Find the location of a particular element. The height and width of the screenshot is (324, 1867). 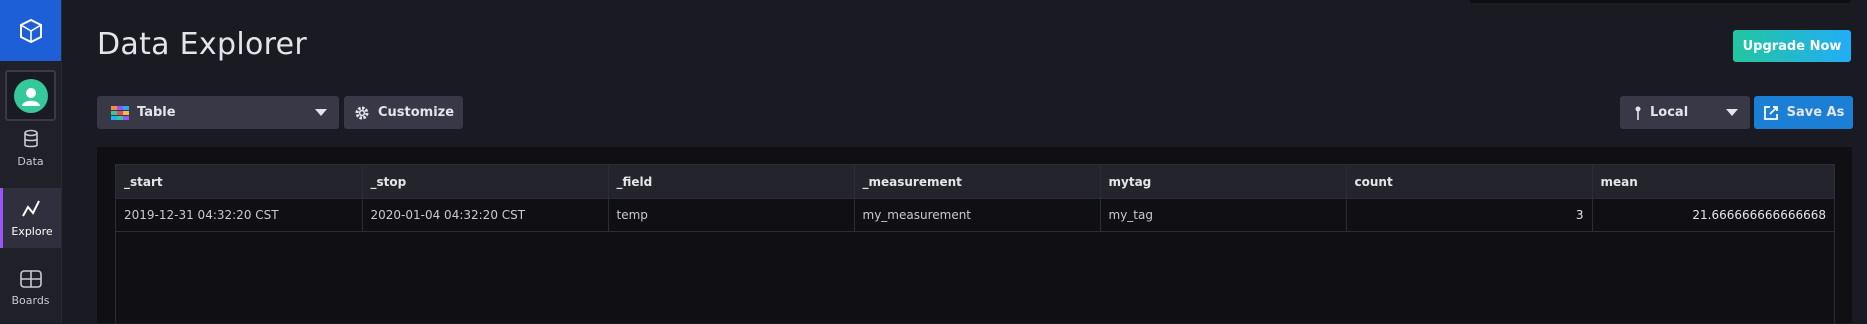

influx-logo is located at coordinates (30, 30).